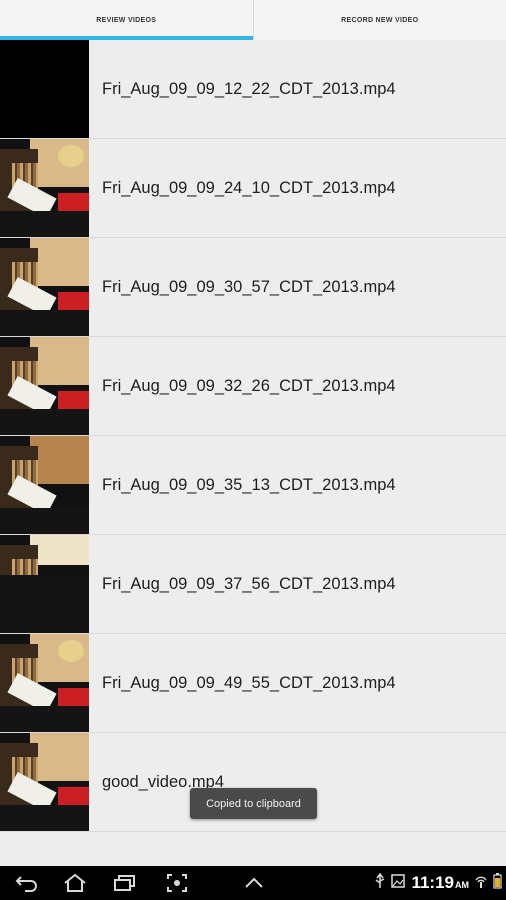  Describe the element at coordinates (27, 883) in the screenshot. I see `back-icon` at that location.